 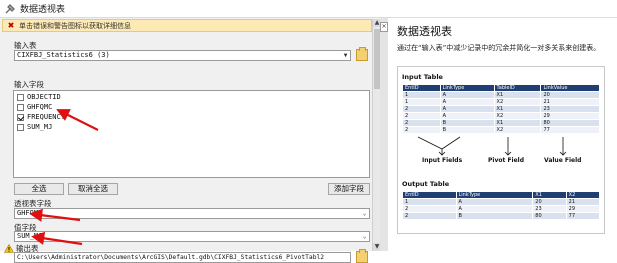 I want to click on title-bar: 数据透视表, so click(x=308, y=9).